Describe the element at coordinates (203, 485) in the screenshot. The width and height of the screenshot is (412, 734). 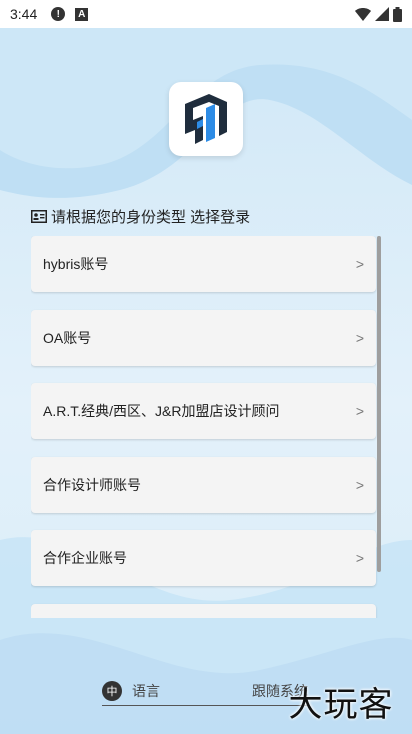
I see `login-option-partner-designer: 合作设计师账号 >` at that location.